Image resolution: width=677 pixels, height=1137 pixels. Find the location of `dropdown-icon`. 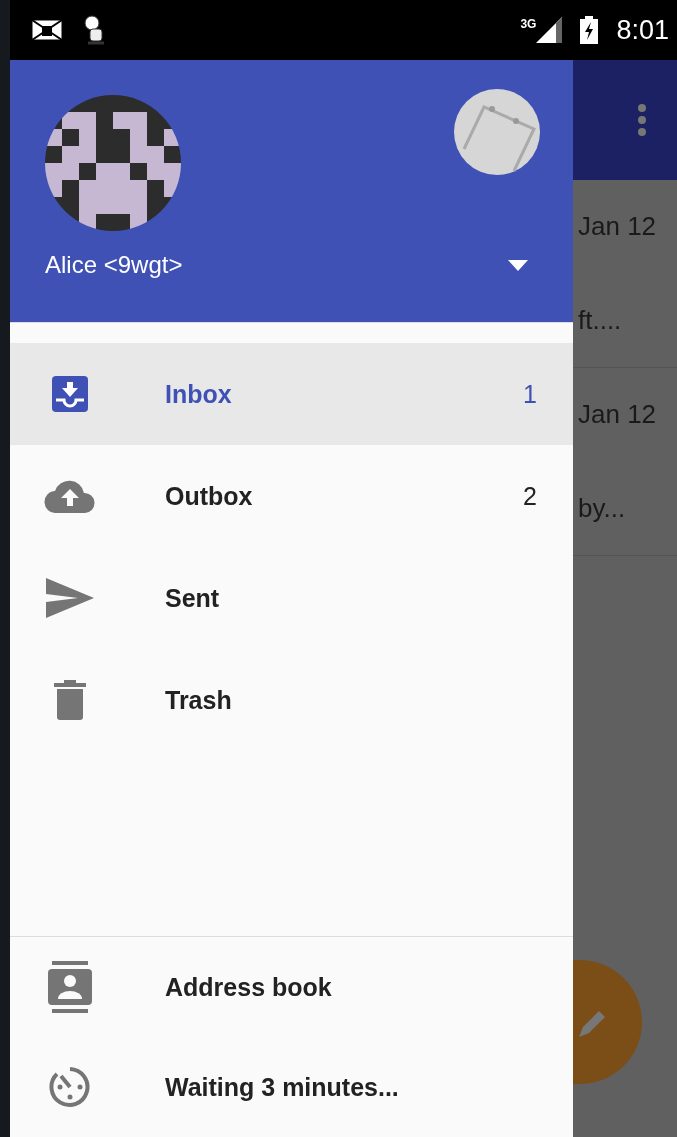

dropdown-icon is located at coordinates (518, 265).